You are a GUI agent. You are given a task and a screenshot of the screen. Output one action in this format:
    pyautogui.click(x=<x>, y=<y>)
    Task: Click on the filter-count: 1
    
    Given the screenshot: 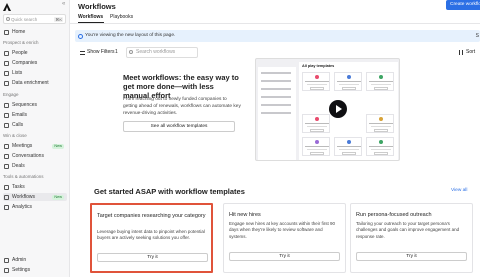 What is the action you would take?
    pyautogui.click(x=116, y=52)
    